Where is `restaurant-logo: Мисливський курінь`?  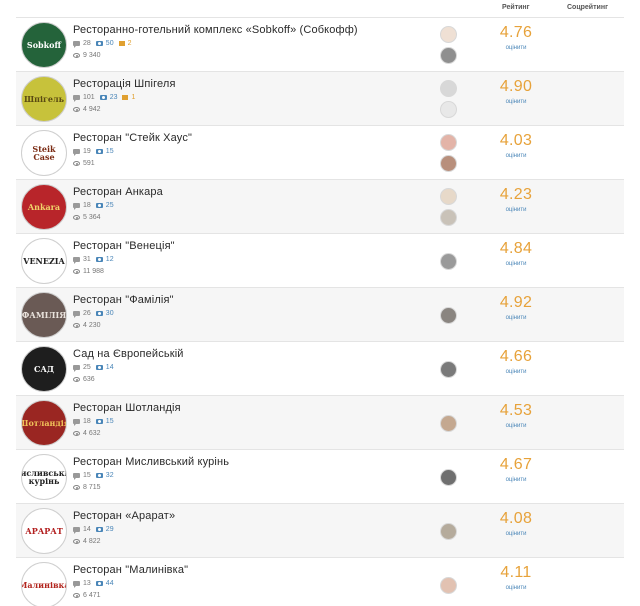
restaurant-logo: Мисливський курінь is located at coordinates (44, 477).